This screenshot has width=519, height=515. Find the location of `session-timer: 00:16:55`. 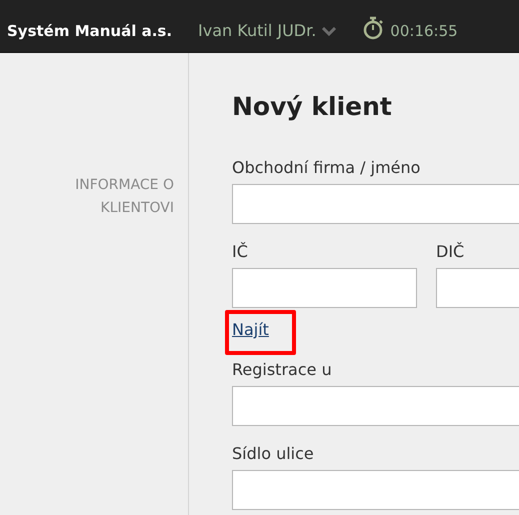

session-timer: 00:16:55 is located at coordinates (424, 31).